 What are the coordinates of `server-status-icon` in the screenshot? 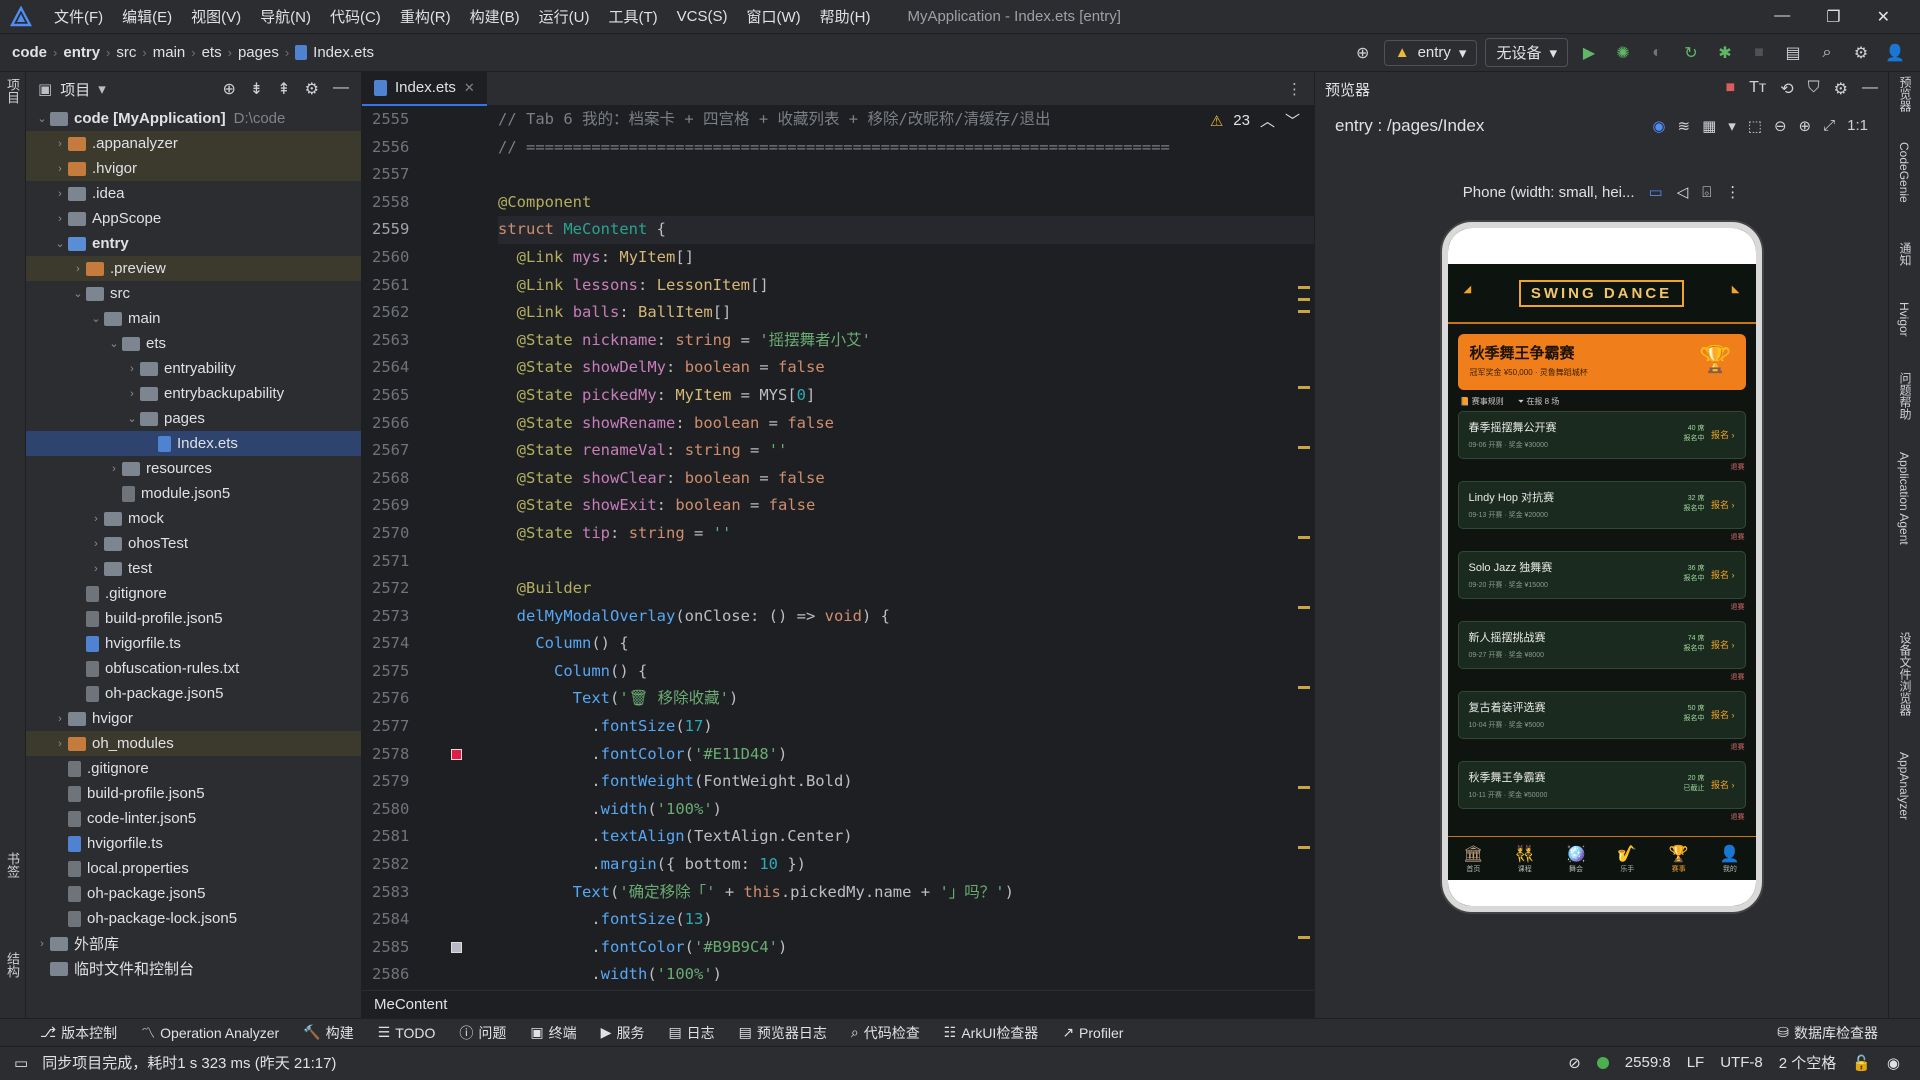 It's located at (1602, 1062).